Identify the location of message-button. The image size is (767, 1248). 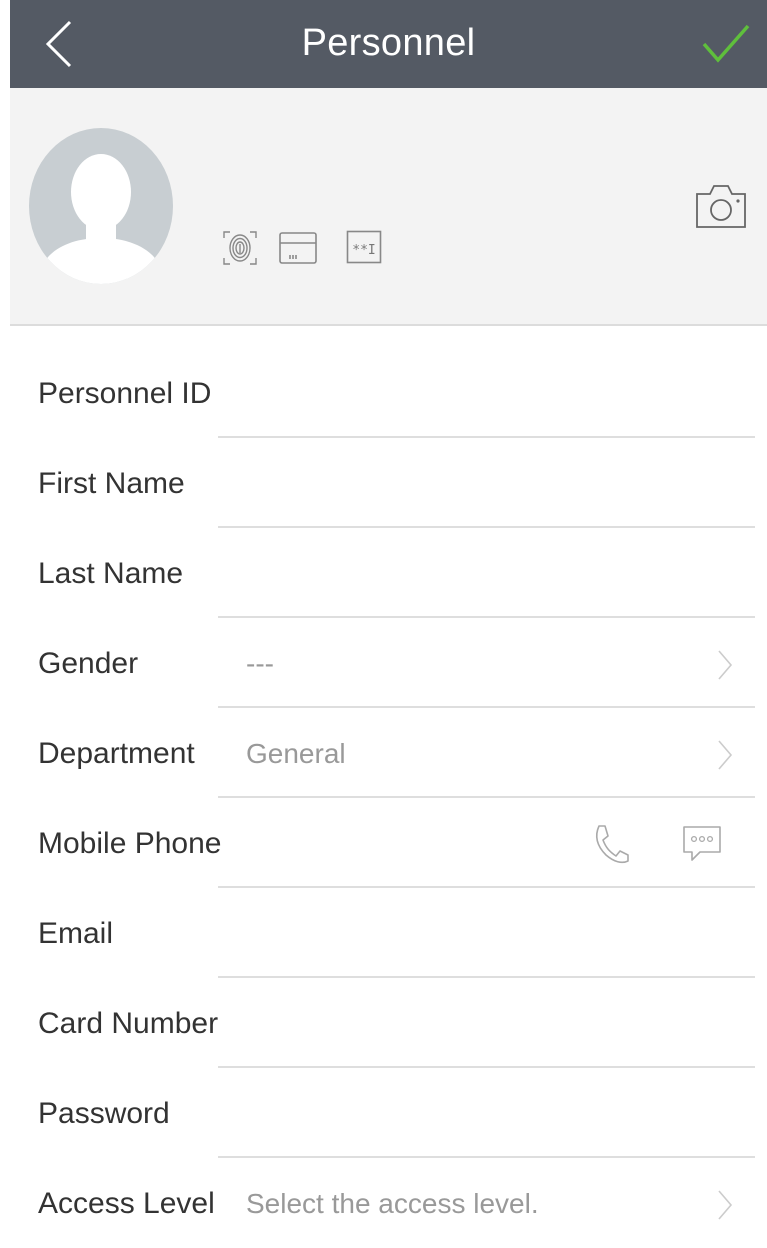
(702, 844).